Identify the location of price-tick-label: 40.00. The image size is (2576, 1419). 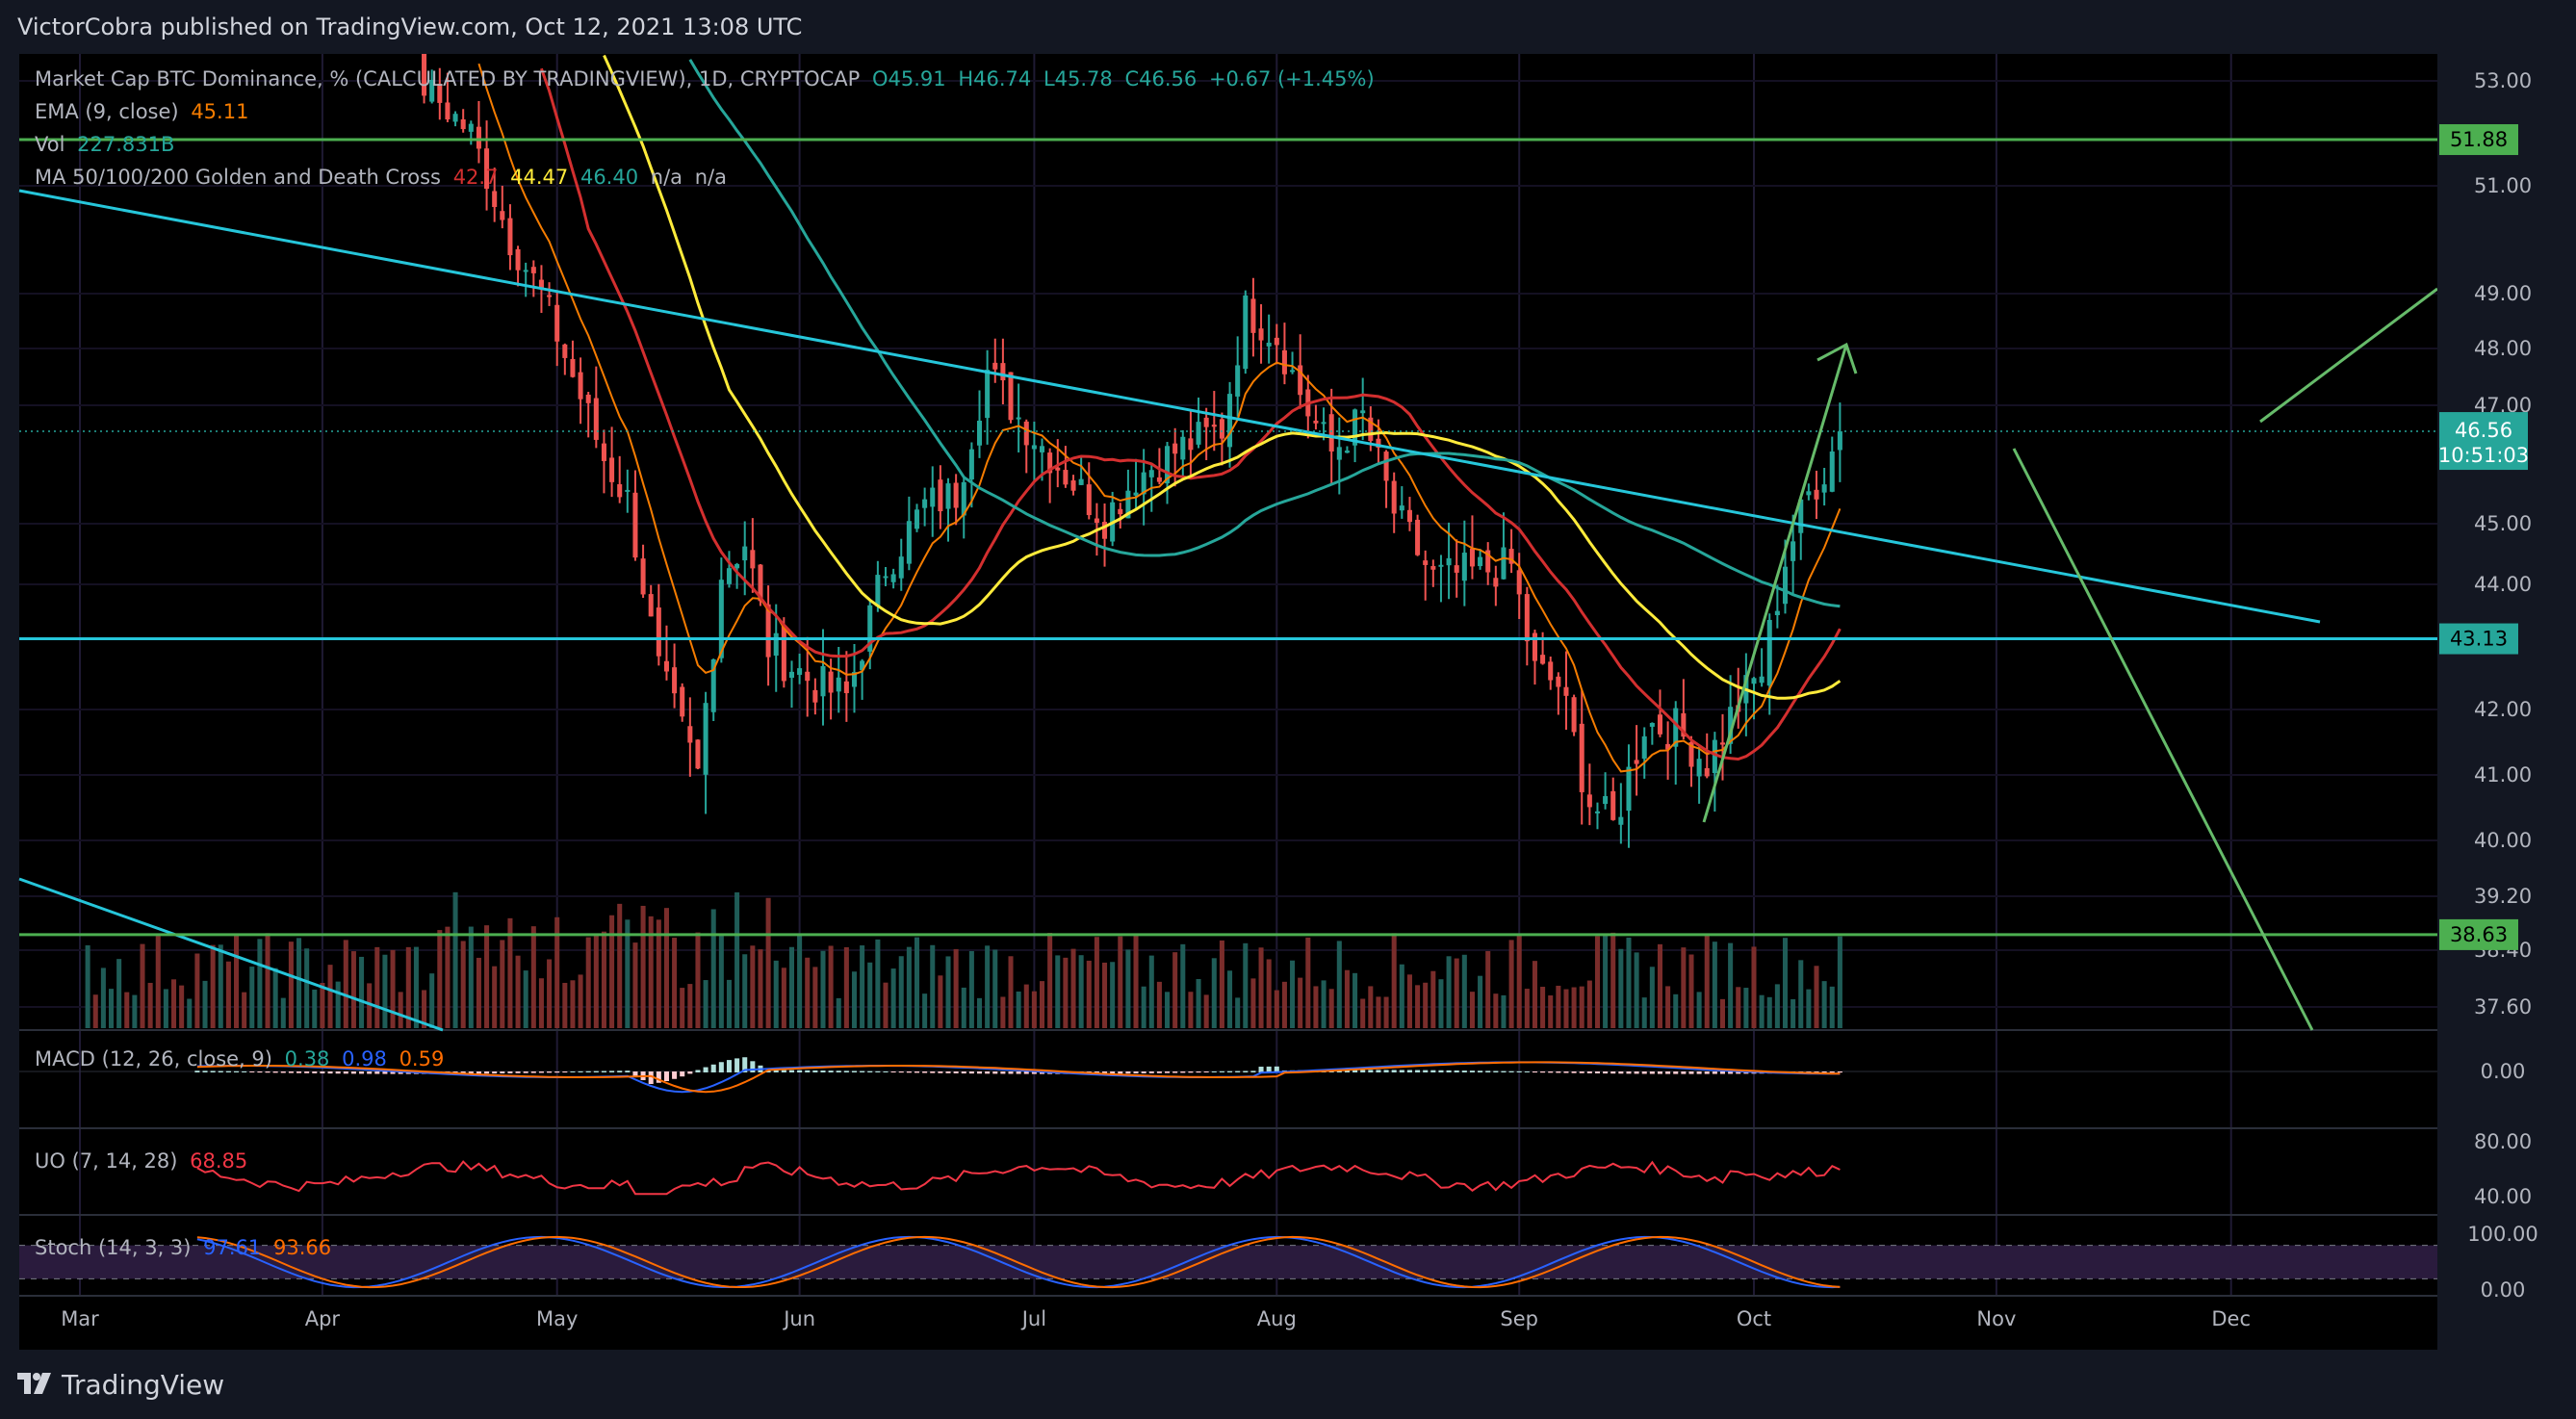
(2503, 841).